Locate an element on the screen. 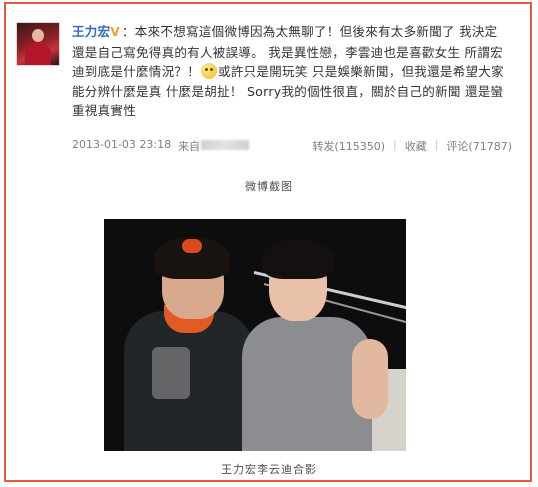 Image resolution: width=538 pixels, height=487 pixels. avatar-head is located at coordinates (38, 35).